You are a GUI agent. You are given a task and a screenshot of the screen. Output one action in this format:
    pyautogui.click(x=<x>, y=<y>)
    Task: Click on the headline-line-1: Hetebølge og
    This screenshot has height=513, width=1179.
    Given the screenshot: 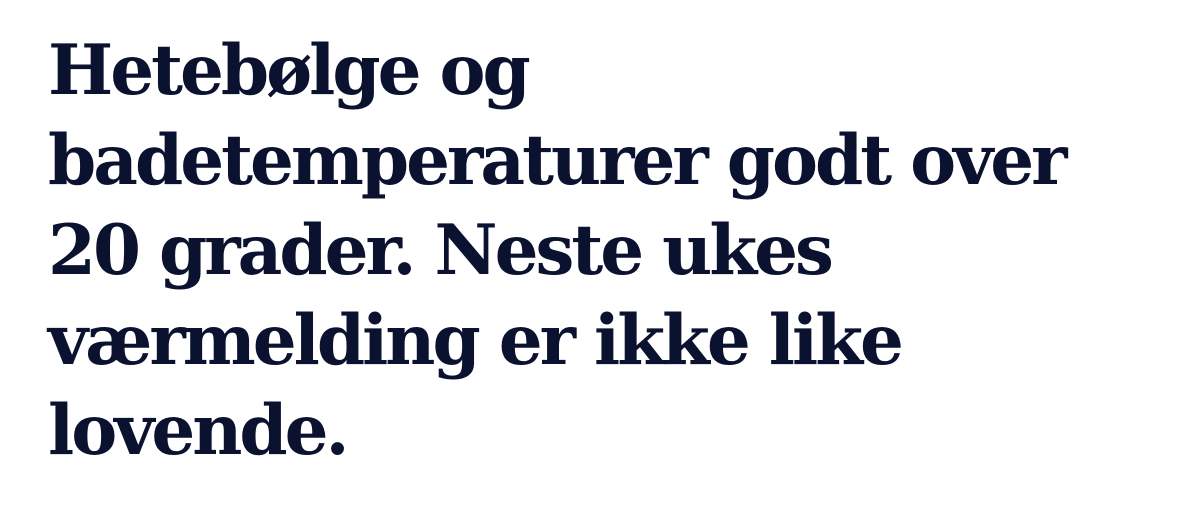 What is the action you would take?
    pyautogui.click(x=289, y=70)
    